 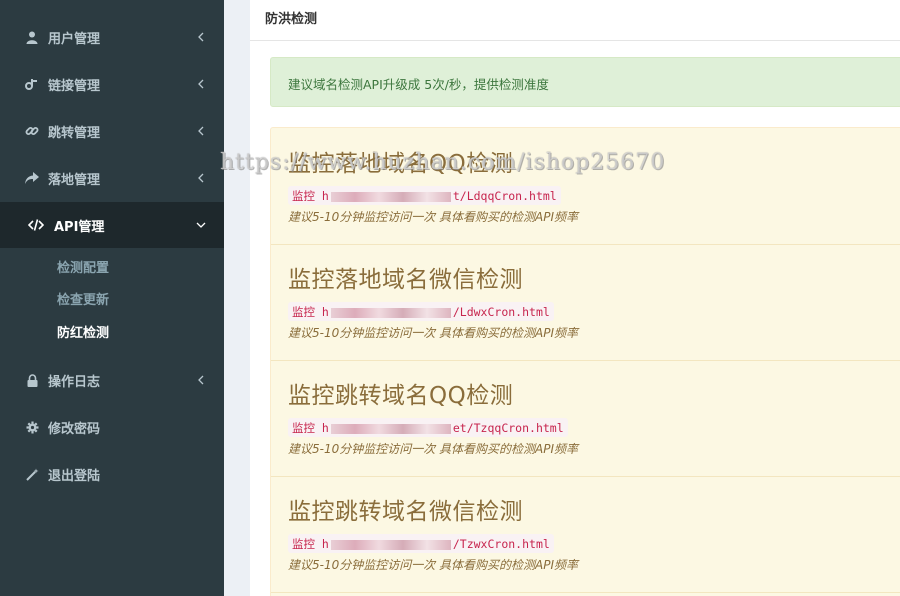 What do you see at coordinates (36, 225) in the screenshot?
I see `code-icon` at bounding box center [36, 225].